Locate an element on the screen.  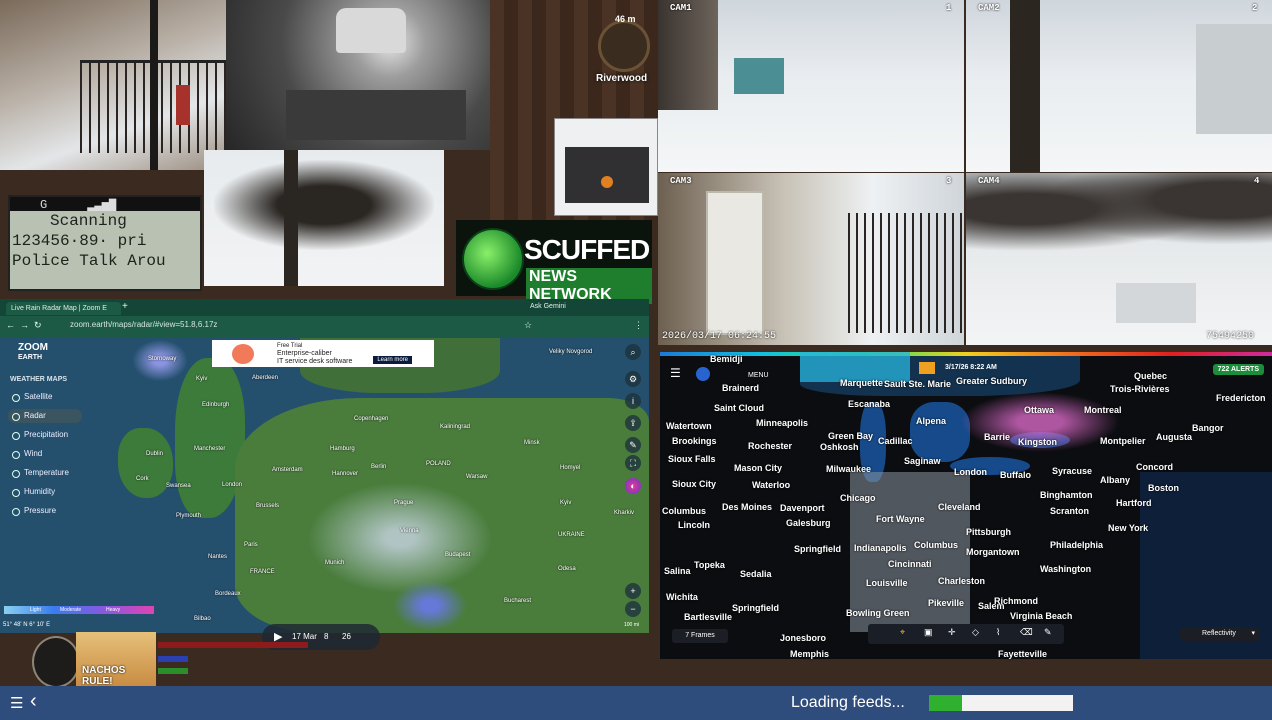
draw-icon: ✎ is located at coordinates (633, 445).